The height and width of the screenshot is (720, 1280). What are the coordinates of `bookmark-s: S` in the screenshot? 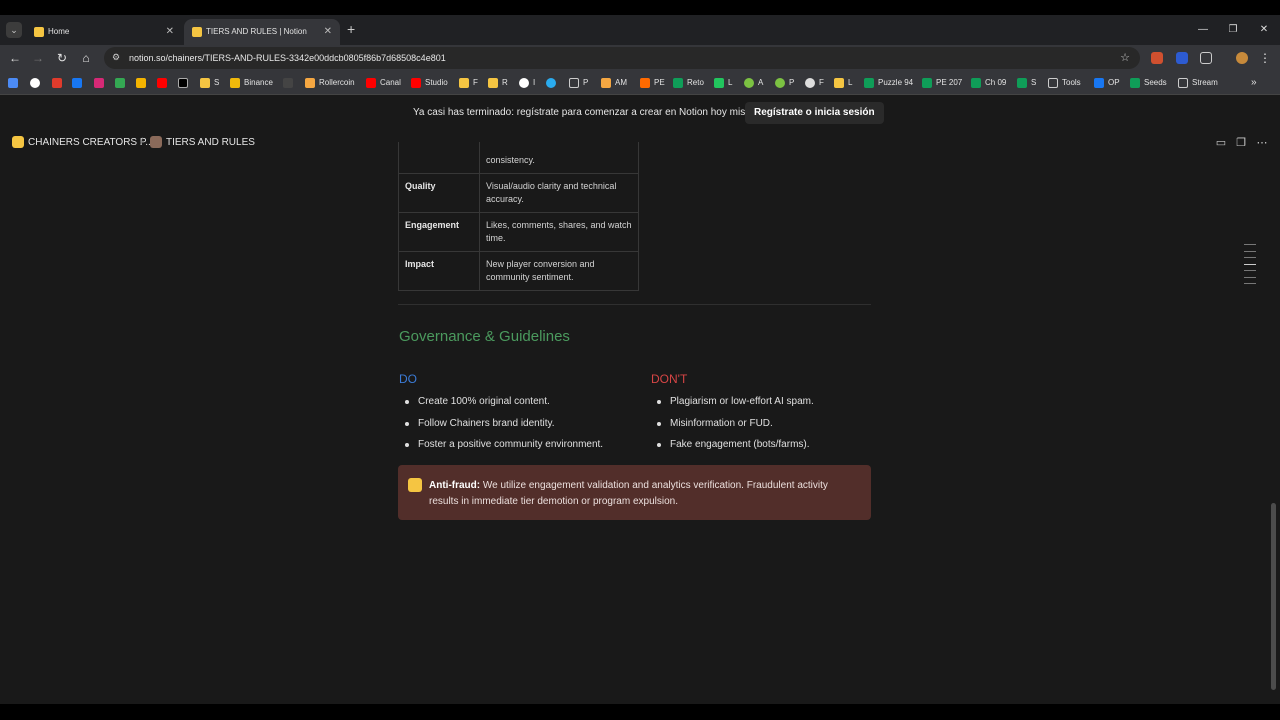 It's located at (209, 83).